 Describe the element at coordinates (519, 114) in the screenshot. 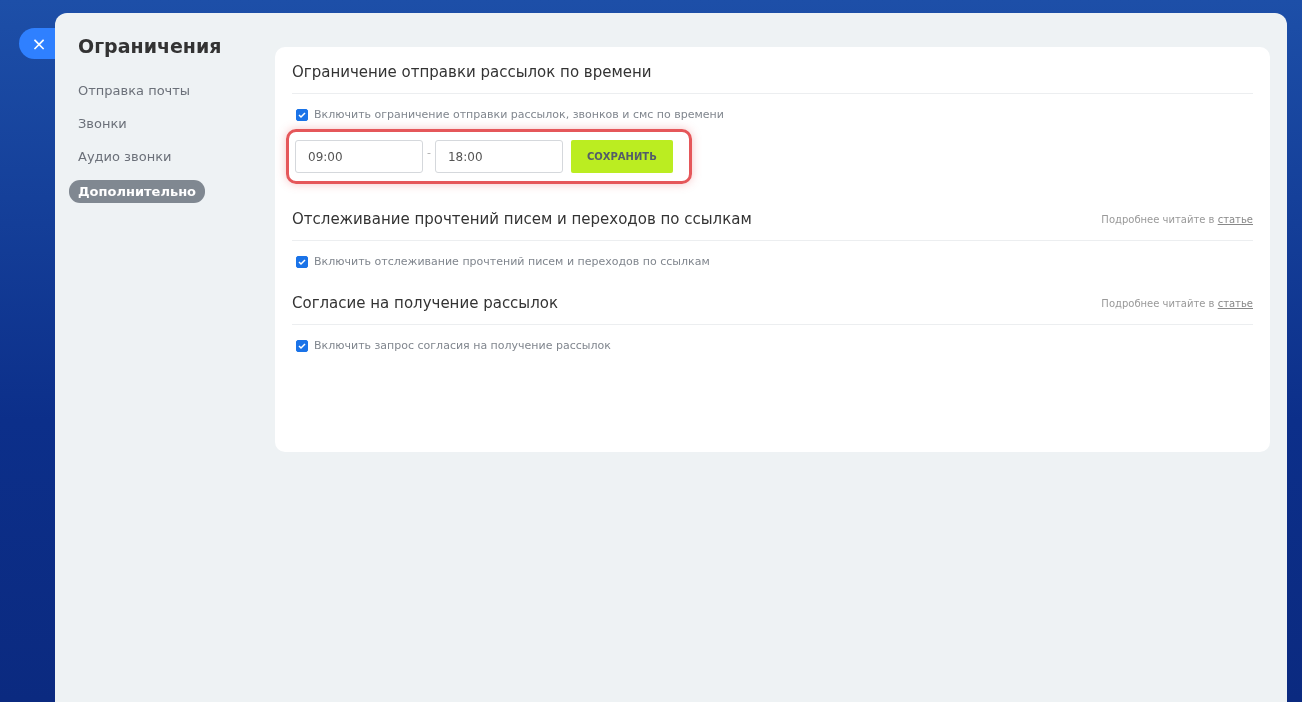

I see `checkbox-label: Включить ограничение отправки рассылок, звонков и смс по времени` at that location.